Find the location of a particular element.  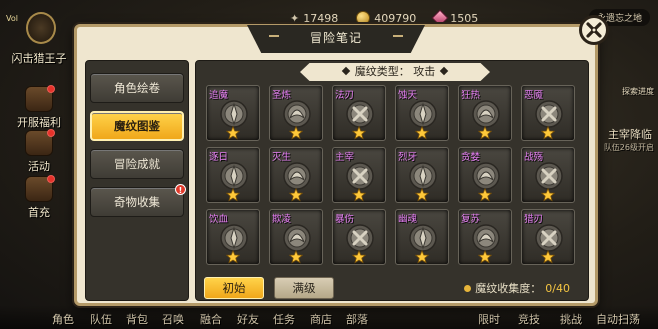

nav-bag: 背包 is located at coordinates (137, 319).